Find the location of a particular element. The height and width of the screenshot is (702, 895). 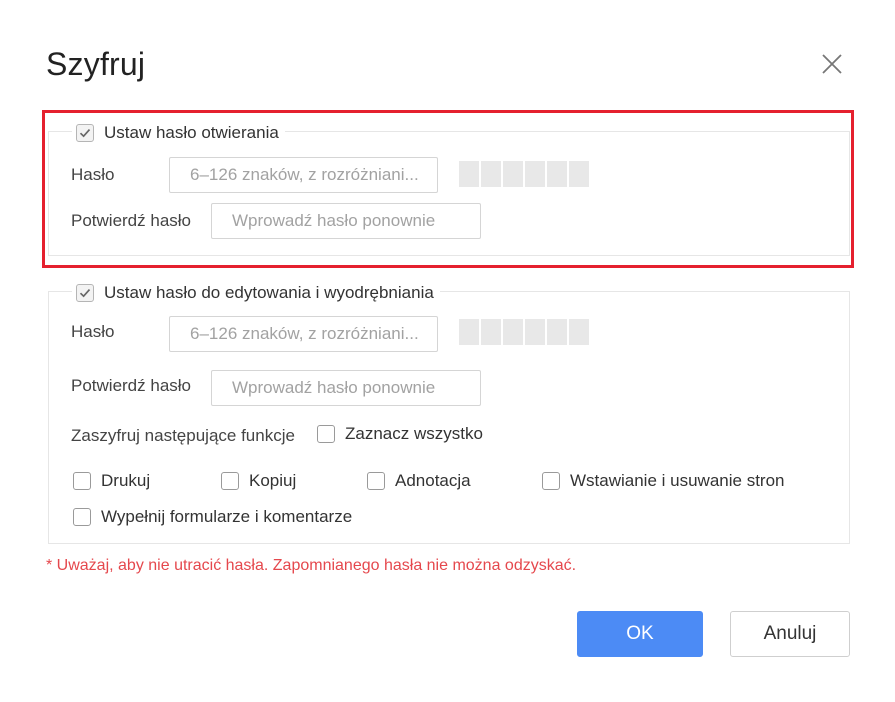

function-label: Drukuj is located at coordinates (126, 480).